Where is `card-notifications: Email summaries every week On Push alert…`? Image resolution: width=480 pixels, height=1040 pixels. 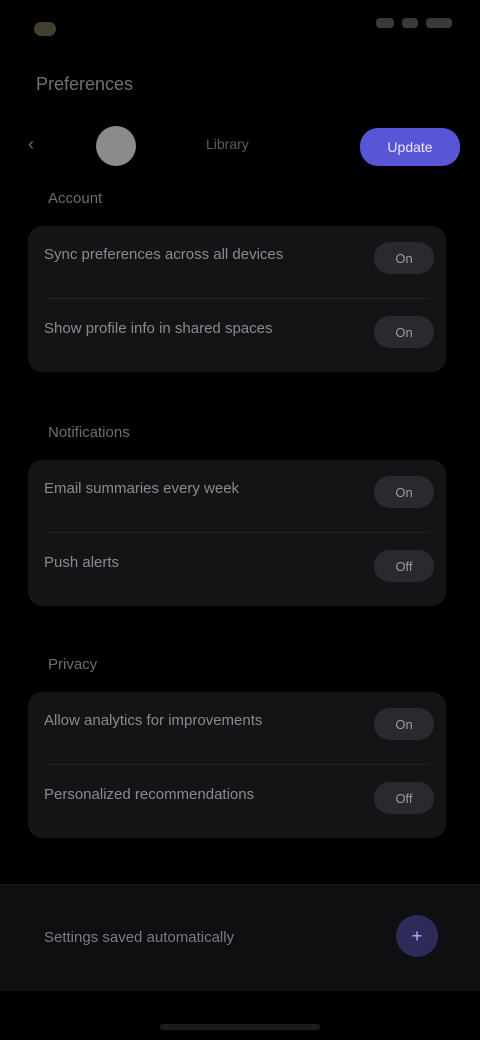
card-notifications: Email summaries every week On Push alert… is located at coordinates (237, 533).